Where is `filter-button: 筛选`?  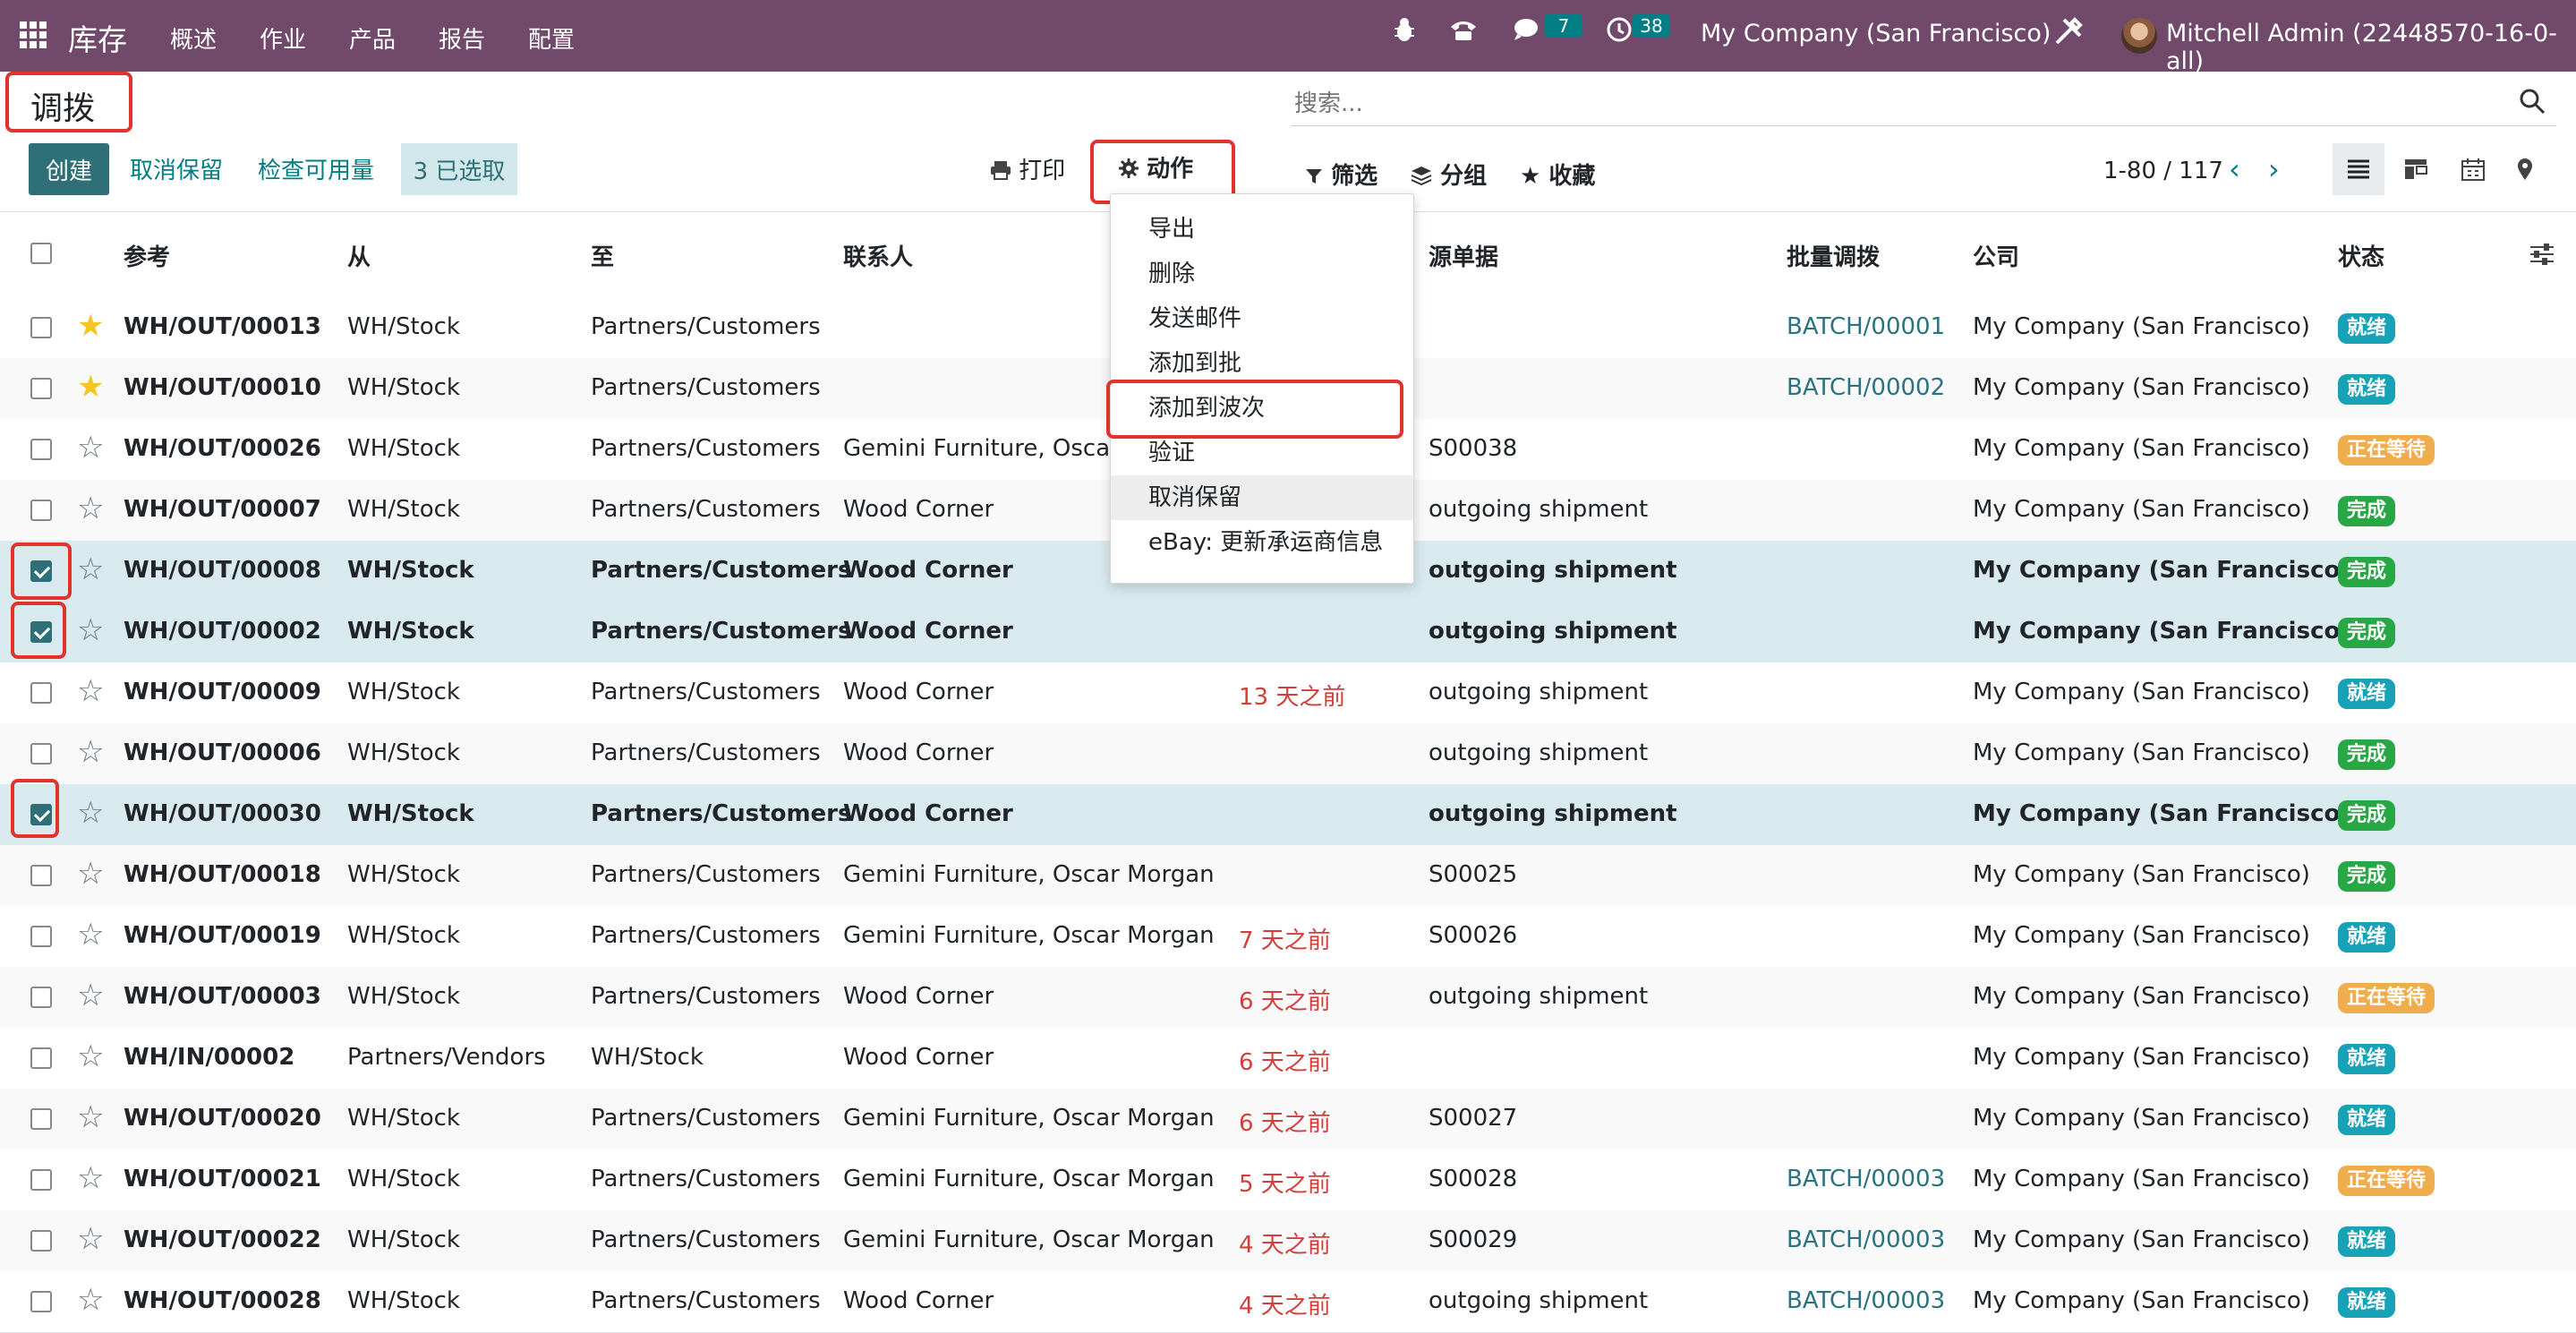
filter-button: 筛选 is located at coordinates (1341, 174).